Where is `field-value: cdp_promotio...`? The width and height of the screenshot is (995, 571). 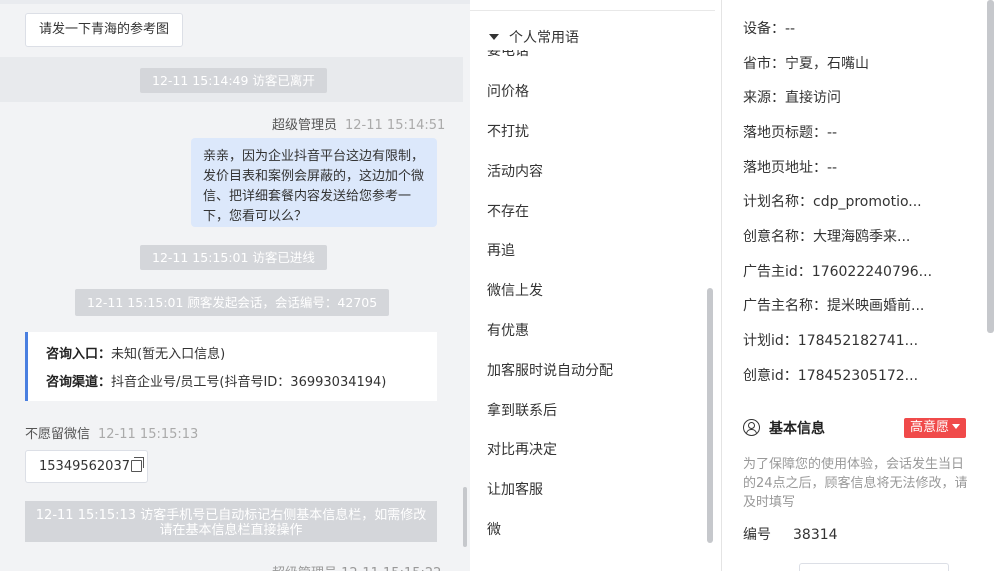
field-value: cdp_promotio... is located at coordinates (867, 202).